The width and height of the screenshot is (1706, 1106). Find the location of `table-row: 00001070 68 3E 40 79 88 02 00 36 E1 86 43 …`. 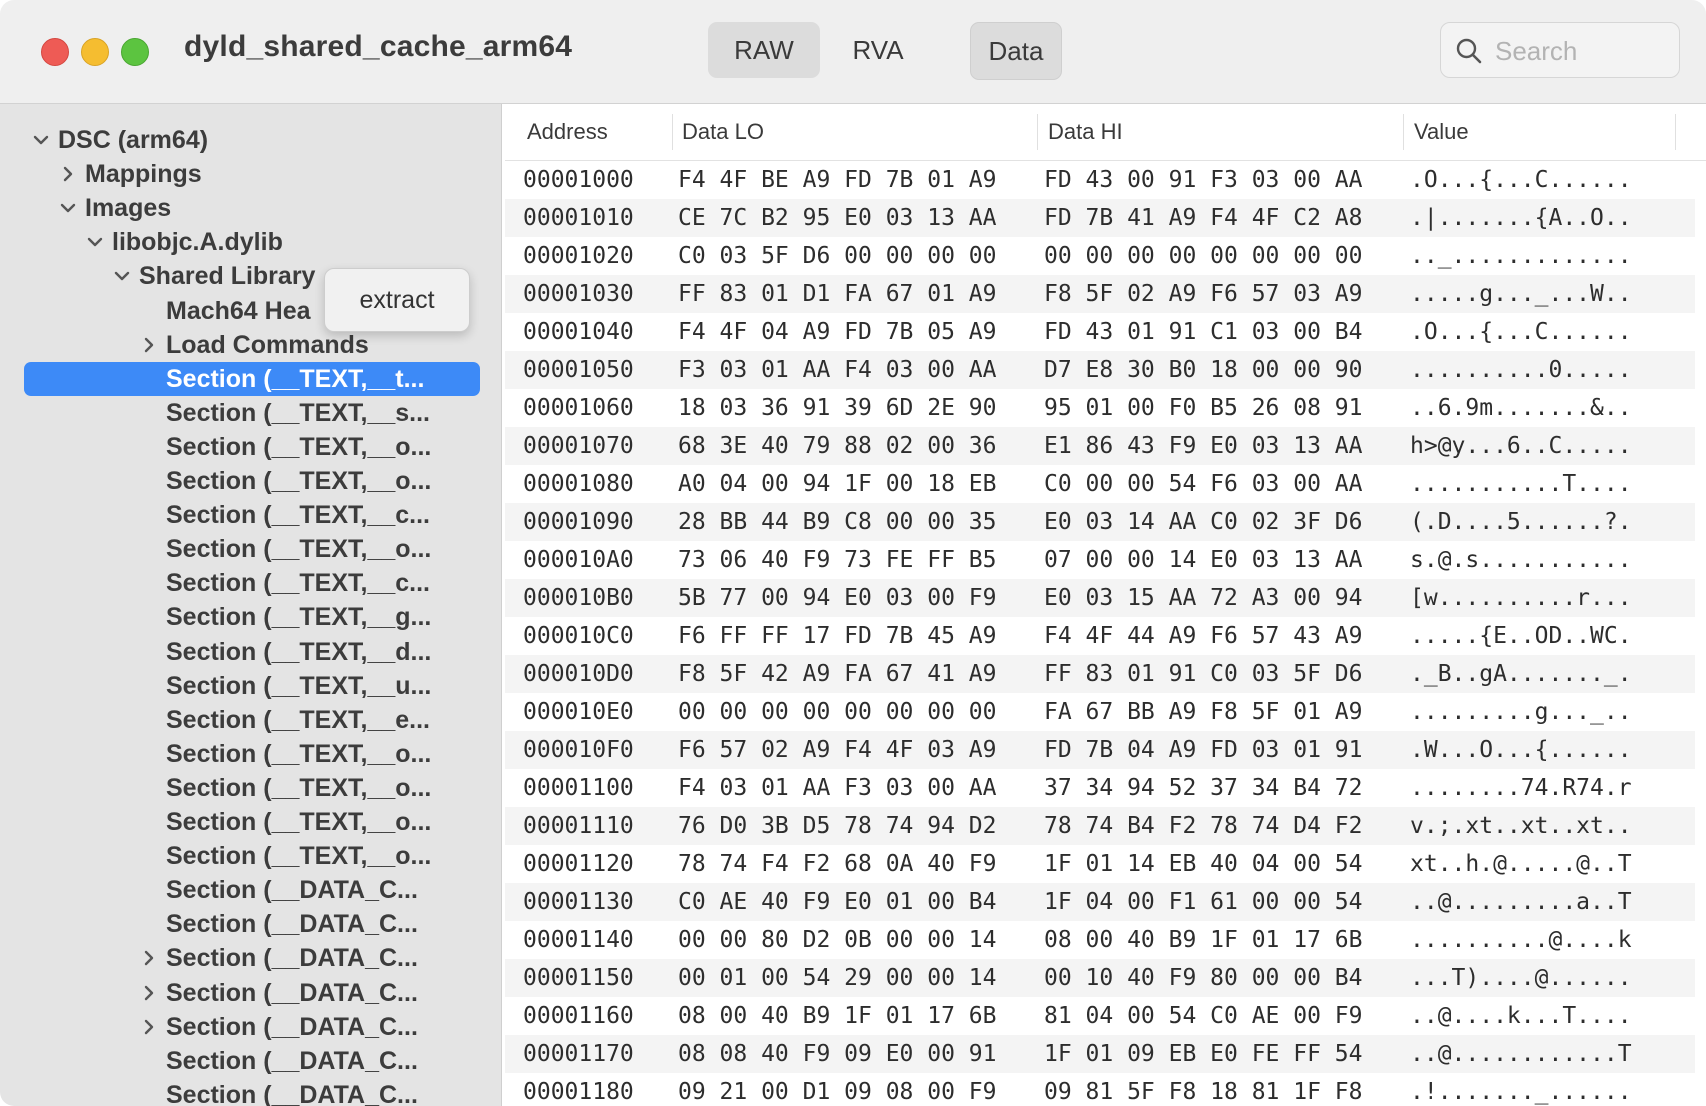

table-row: 00001070 68 3E 40 79 88 02 00 36 E1 86 43 … is located at coordinates (1100, 446).